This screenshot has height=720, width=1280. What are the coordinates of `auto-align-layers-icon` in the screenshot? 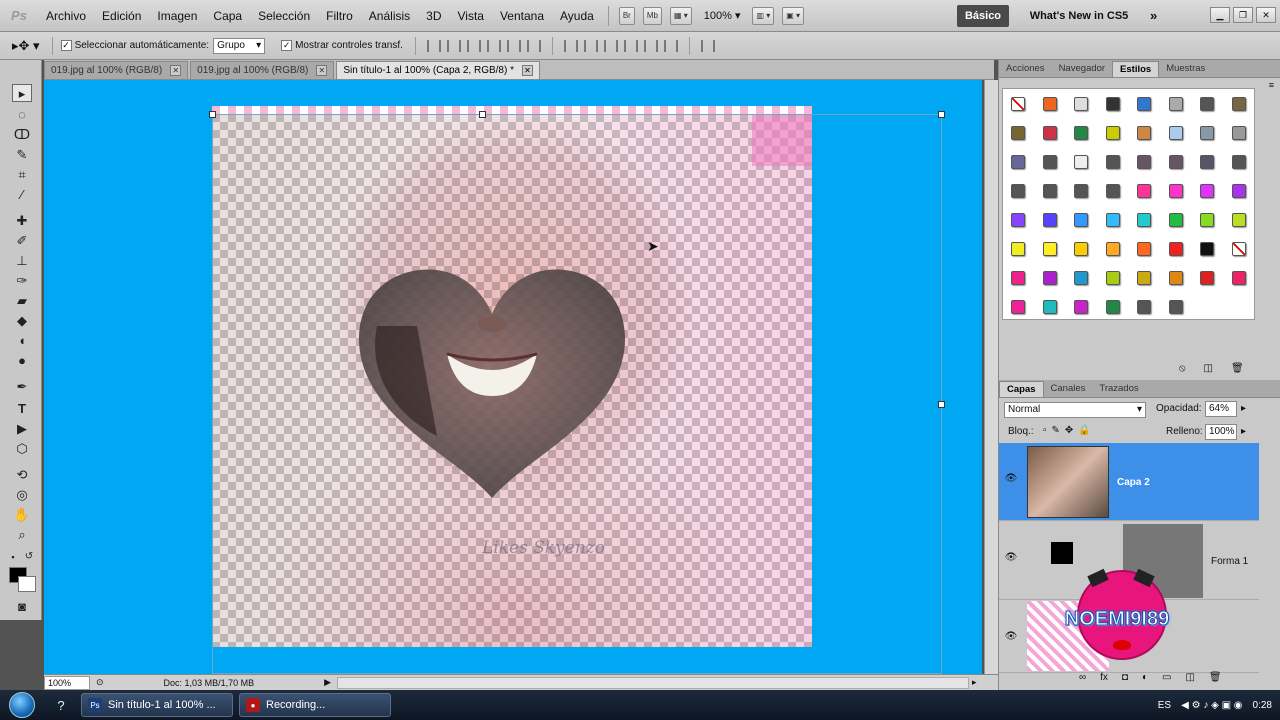 It's located at (707, 45).